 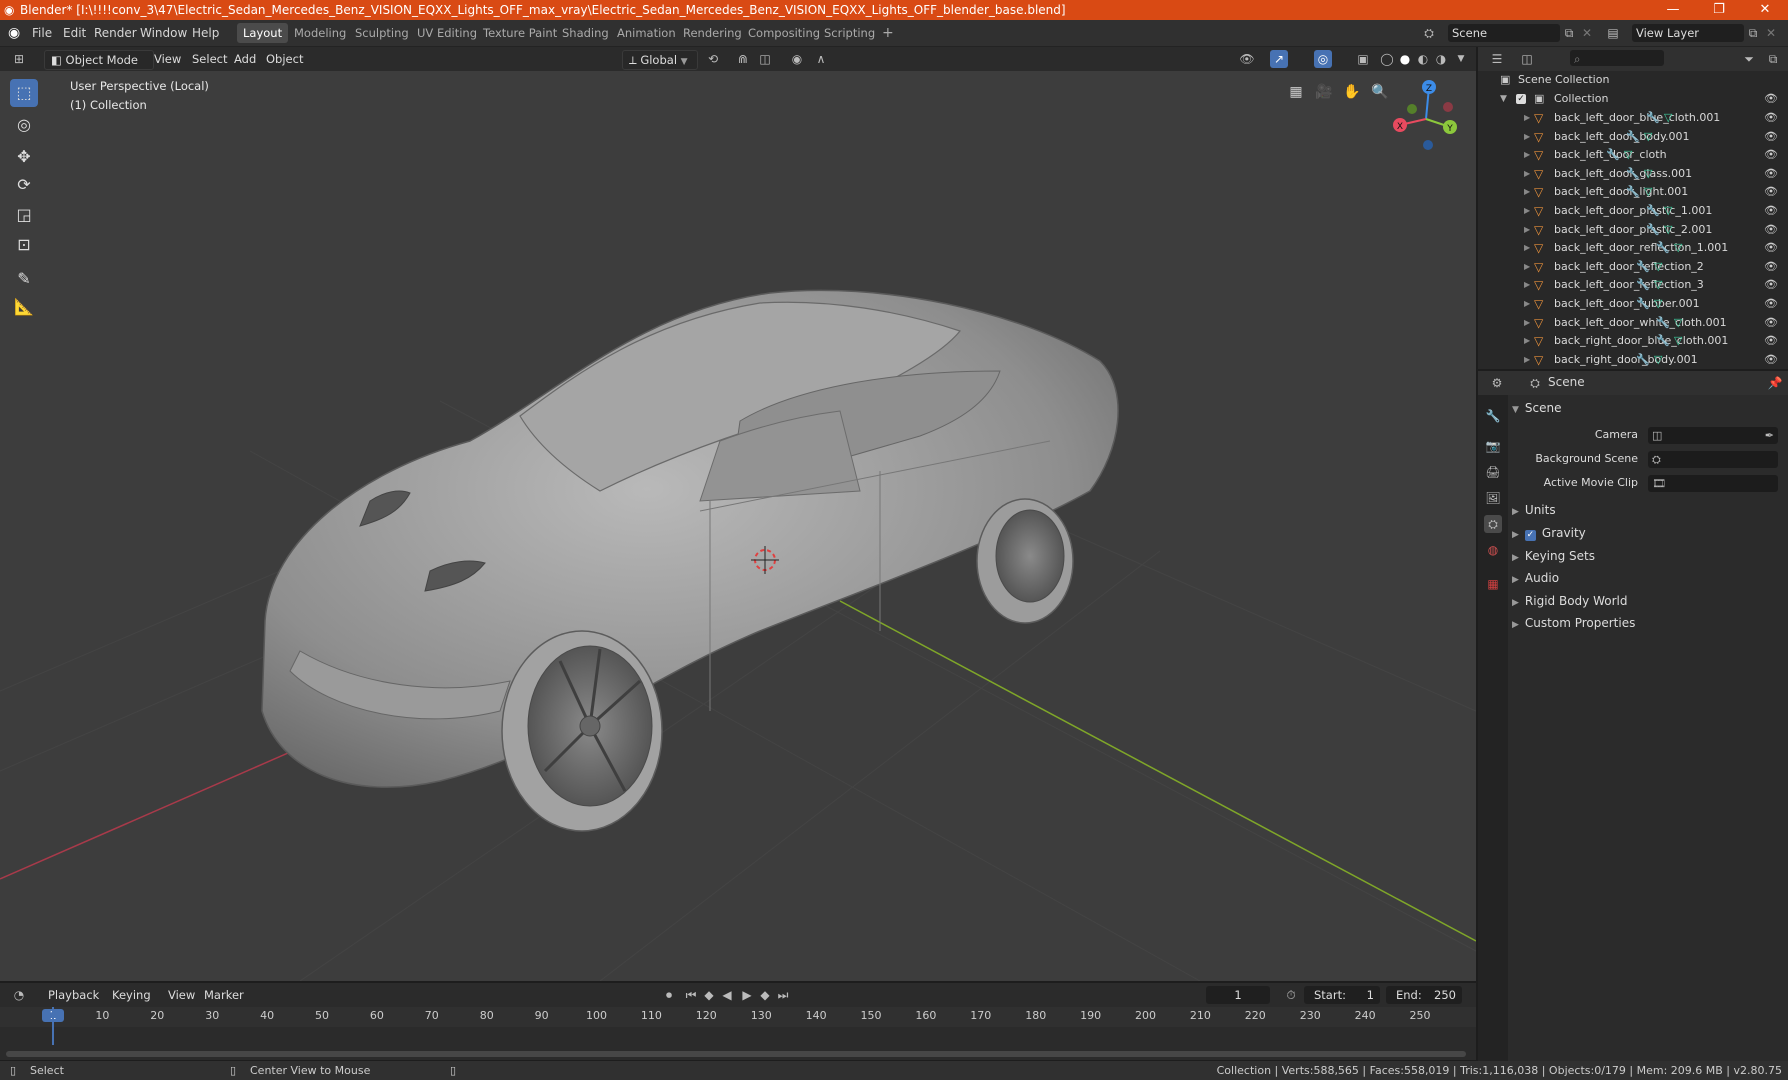 I want to click on view-layer-field: View Layer, so click(x=1688, y=33).